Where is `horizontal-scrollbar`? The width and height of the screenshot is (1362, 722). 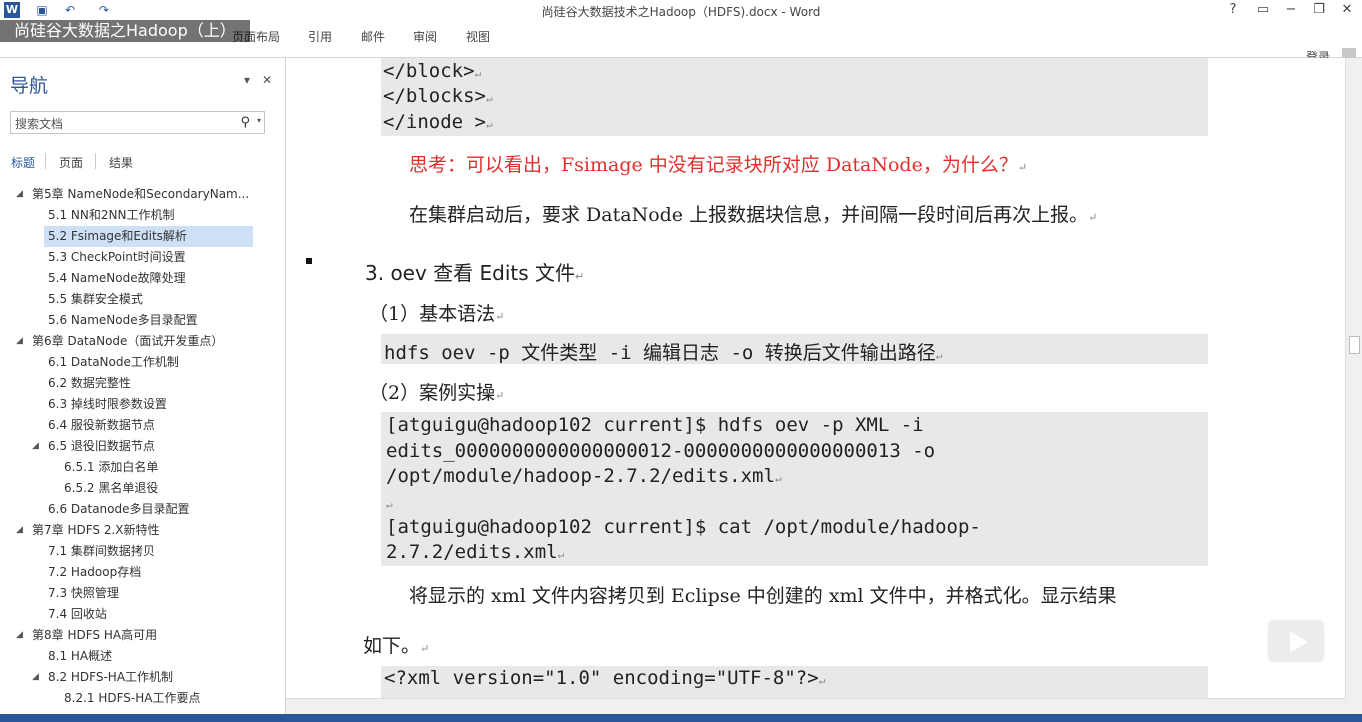
horizontal-scrollbar is located at coordinates (816, 706).